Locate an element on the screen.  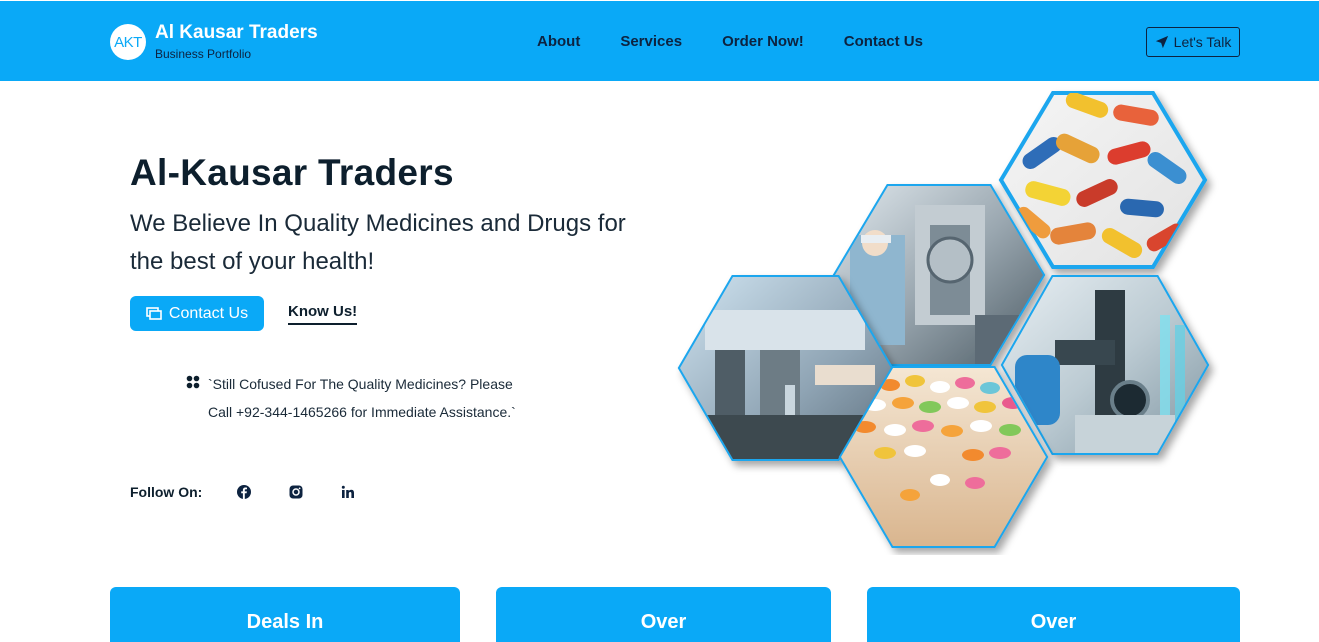
facebook-icon is located at coordinates (244, 492).